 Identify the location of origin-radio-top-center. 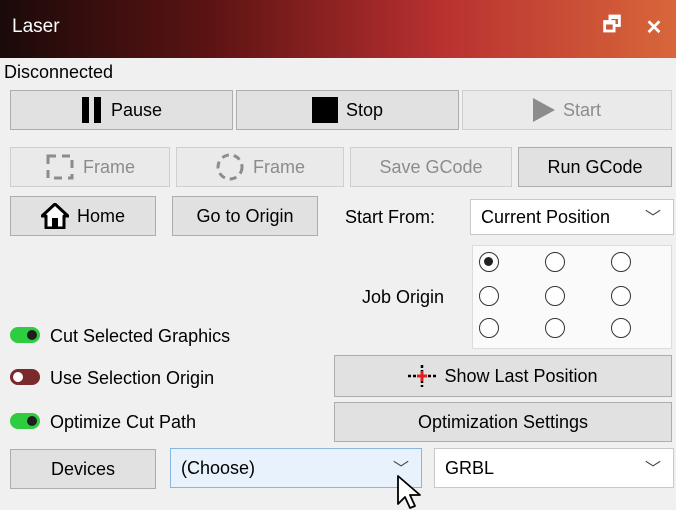
(555, 262).